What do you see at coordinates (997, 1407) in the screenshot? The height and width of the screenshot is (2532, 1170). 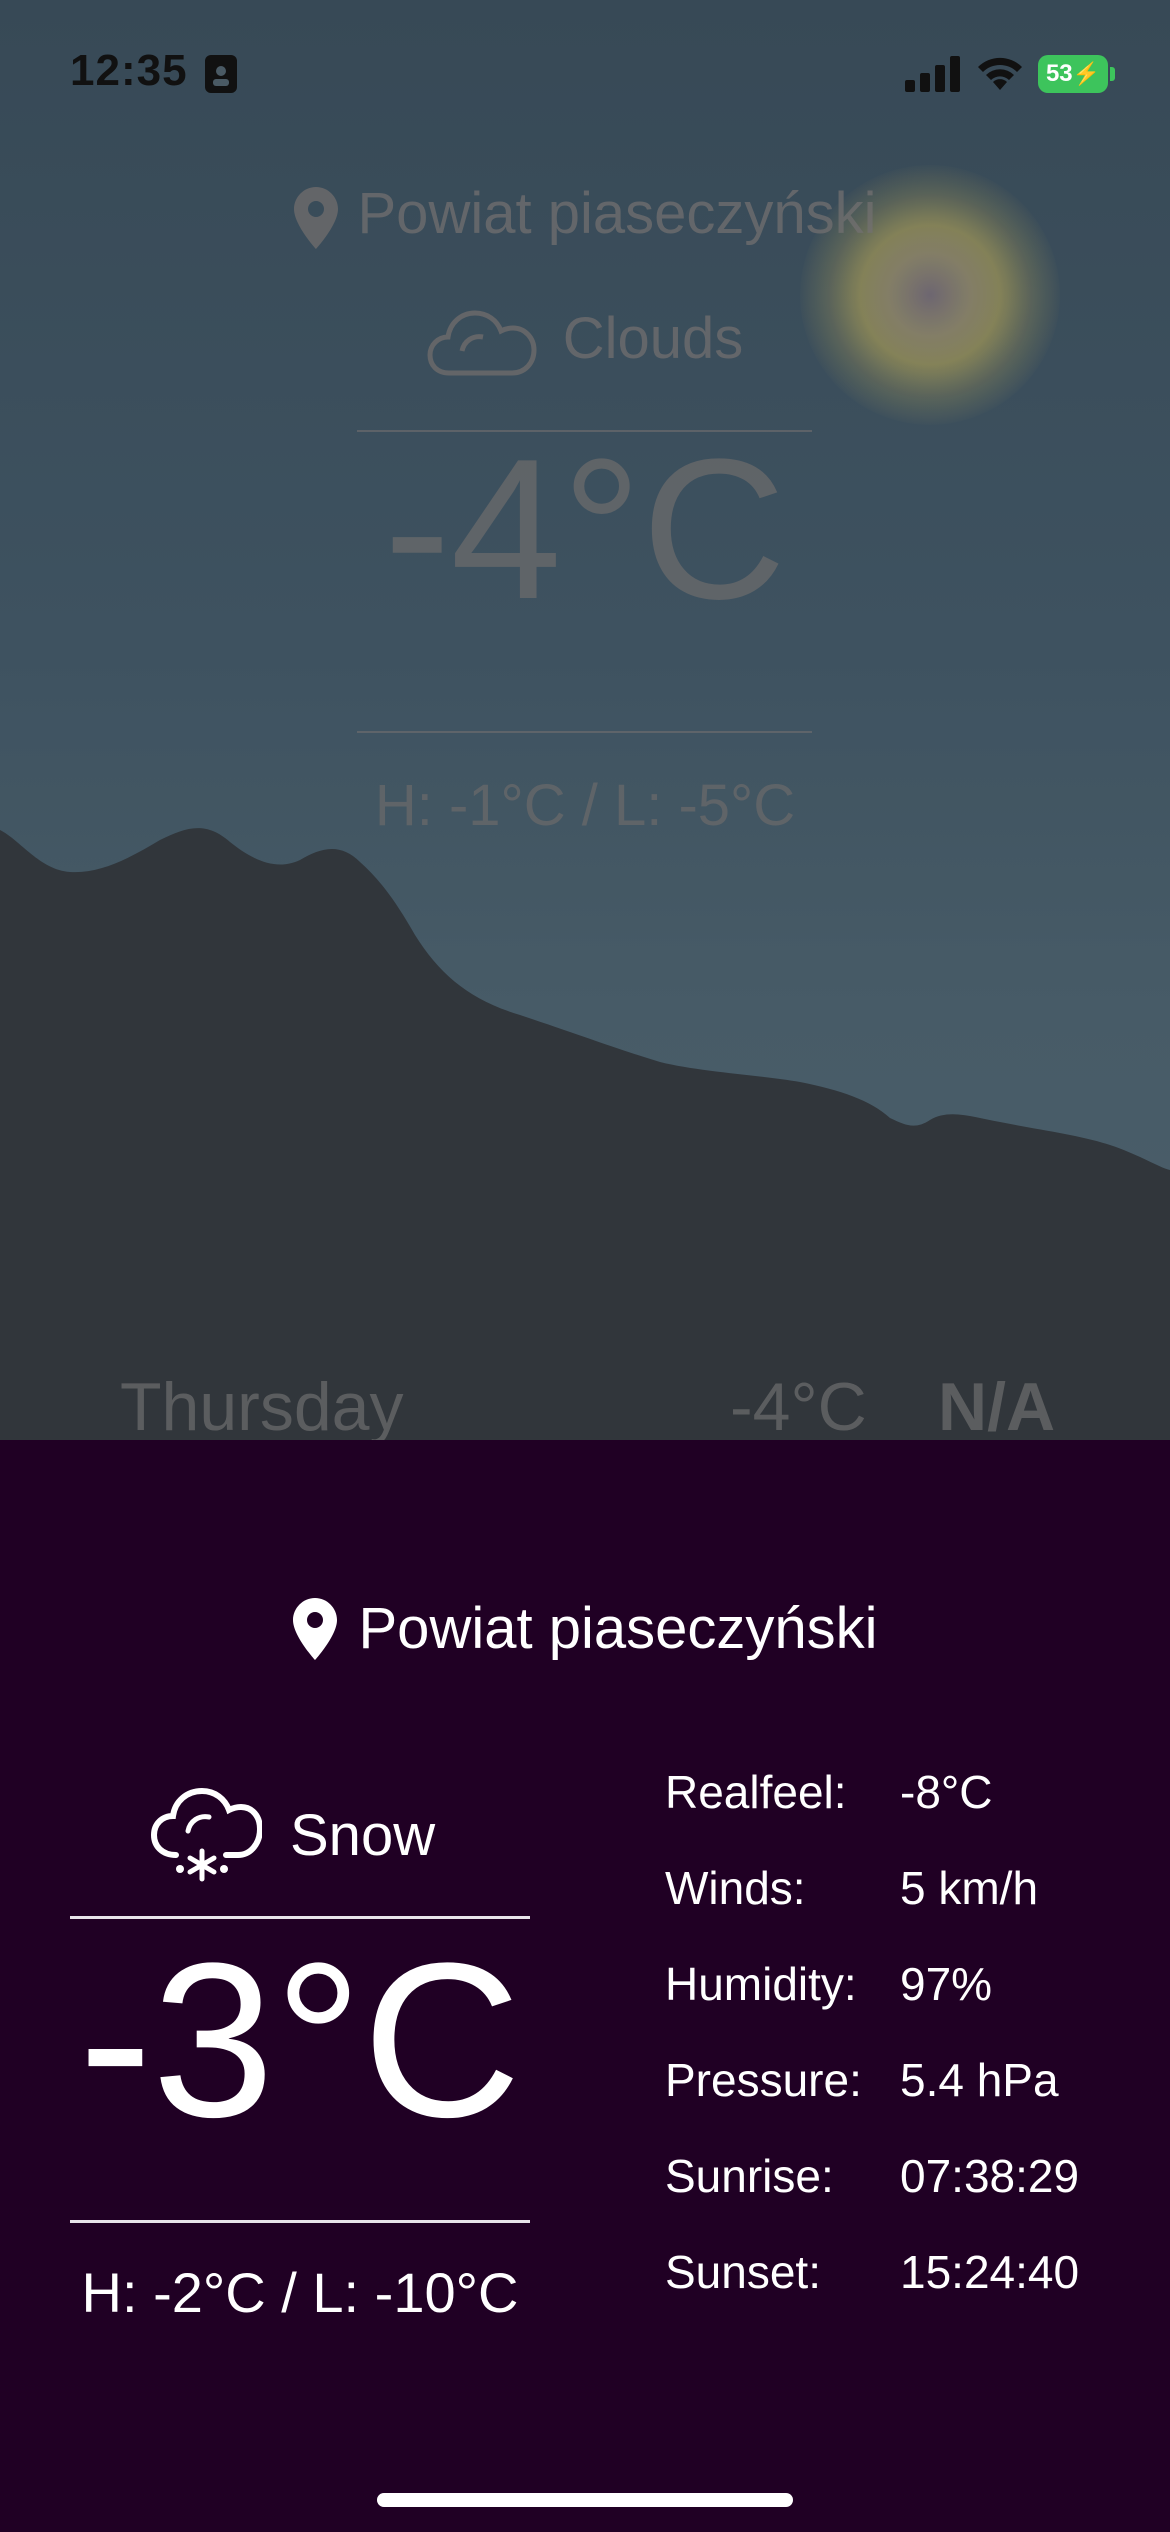 I see `bg-forecast-value: N/A` at bounding box center [997, 1407].